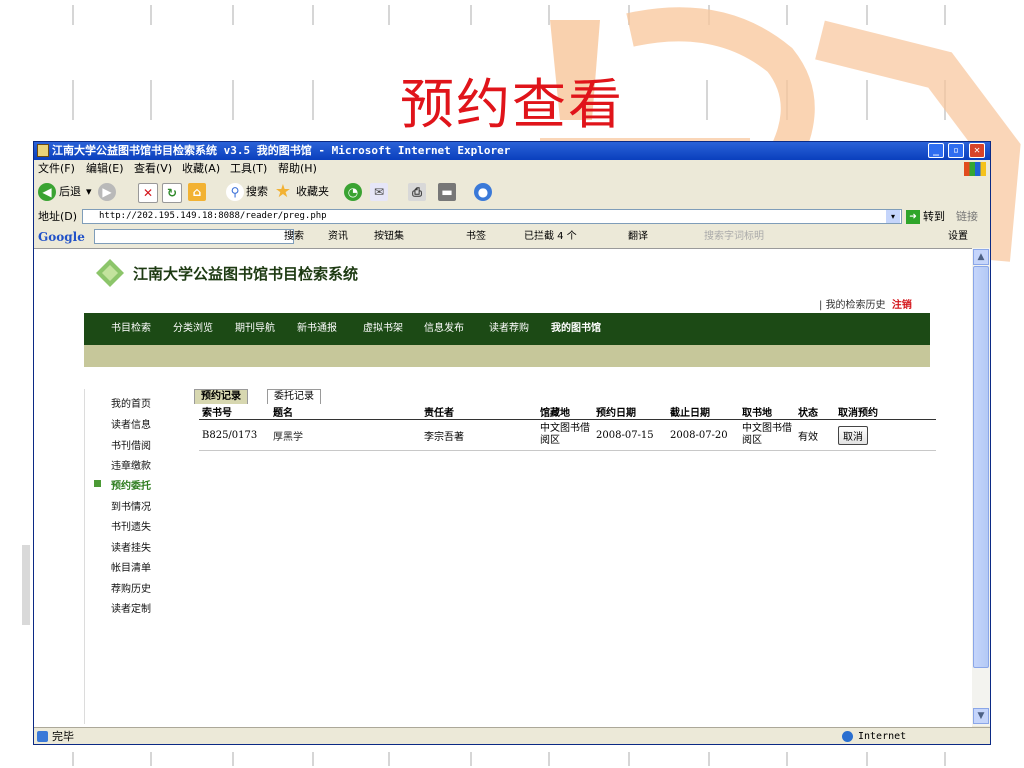 This screenshot has height=768, width=1024. What do you see at coordinates (58, 216) in the screenshot?
I see `address-label: 地址(D)` at bounding box center [58, 216].